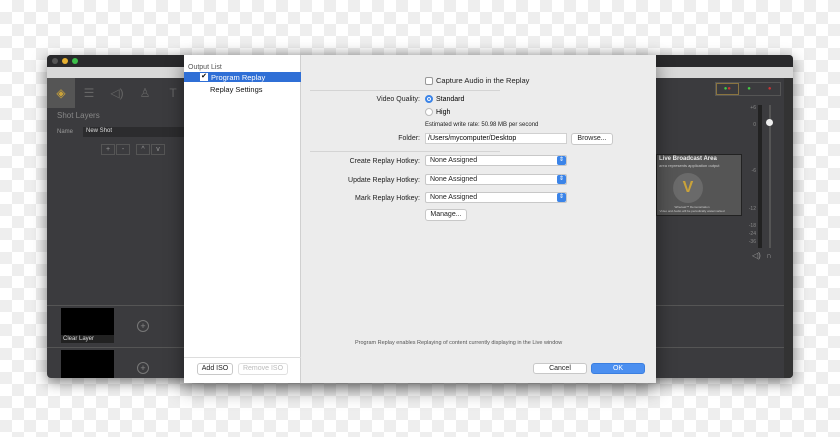 The image size is (840, 437). What do you see at coordinates (760, 176) in the screenshot?
I see `audio-level-meter` at bounding box center [760, 176].